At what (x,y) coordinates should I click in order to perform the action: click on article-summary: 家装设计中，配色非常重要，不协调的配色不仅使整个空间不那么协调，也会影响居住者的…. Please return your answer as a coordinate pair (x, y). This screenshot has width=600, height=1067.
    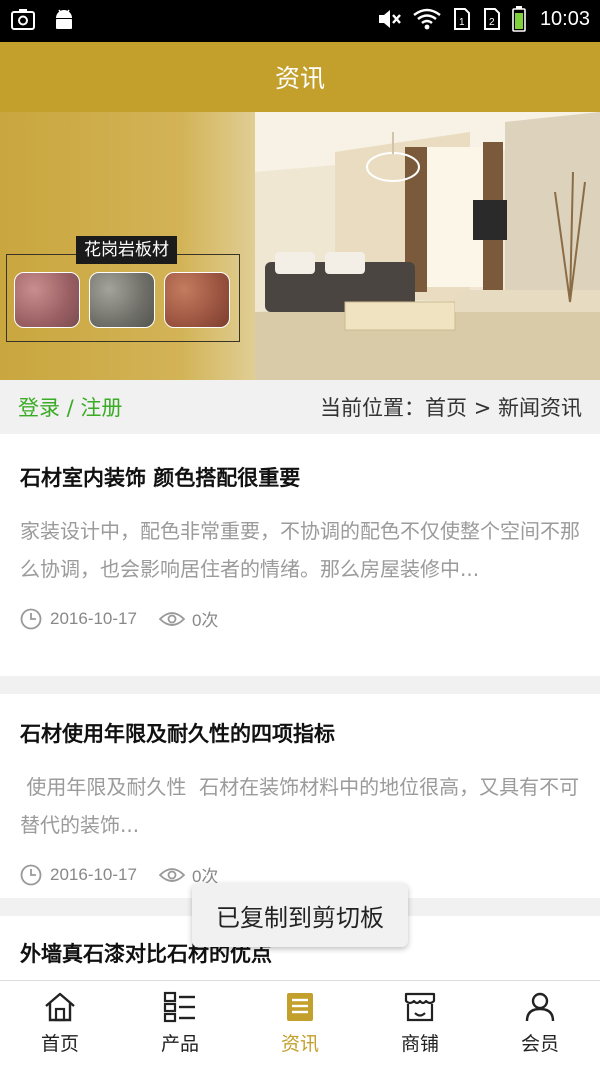
    Looking at the image, I should click on (300, 550).